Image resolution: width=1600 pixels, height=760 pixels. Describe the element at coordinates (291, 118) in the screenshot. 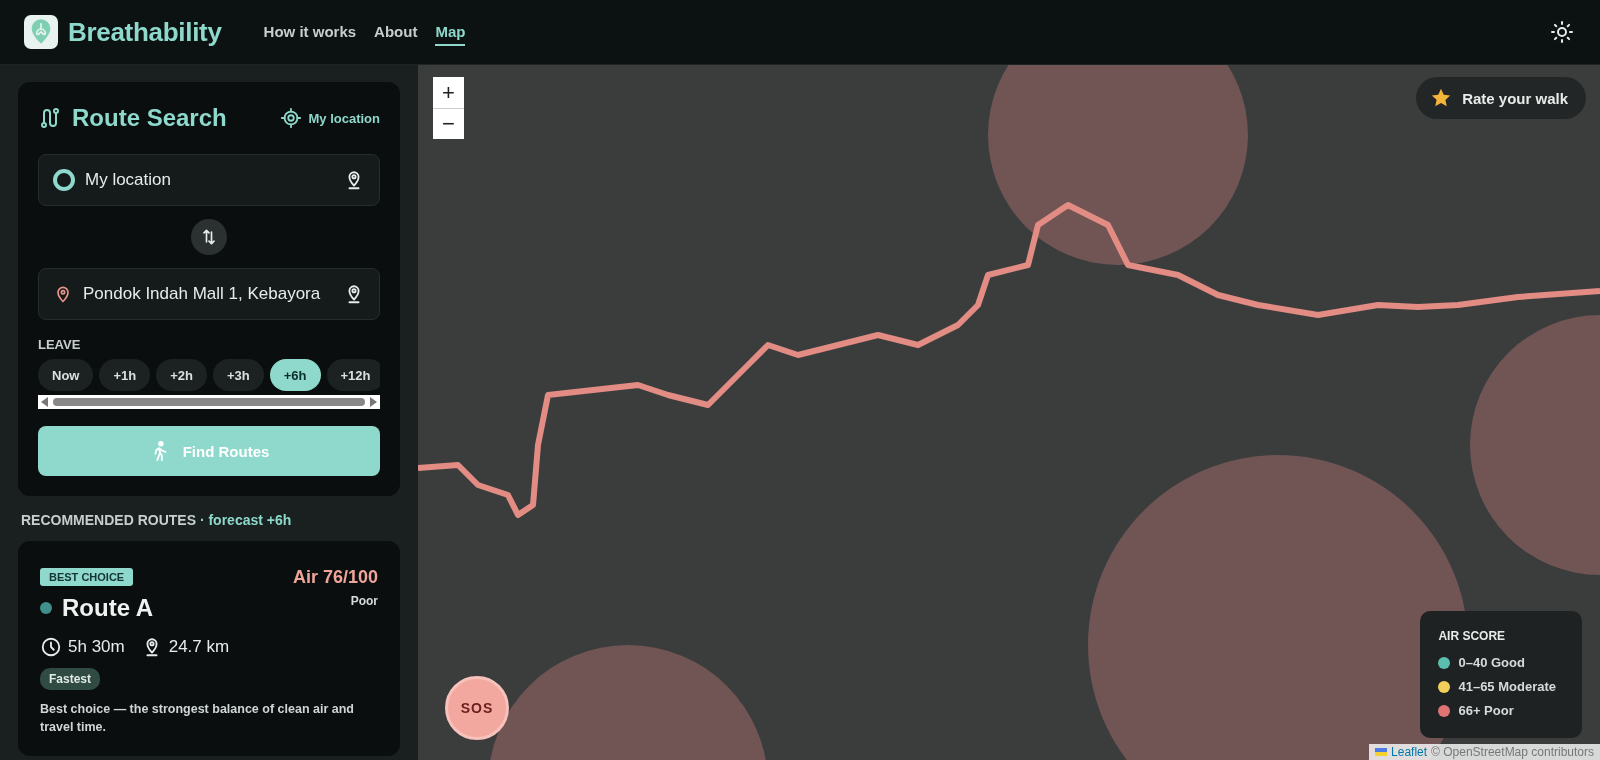

I see `crosshair-icon` at that location.